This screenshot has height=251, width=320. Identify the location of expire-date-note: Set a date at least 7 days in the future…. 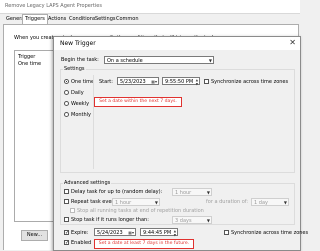
(144, 244).